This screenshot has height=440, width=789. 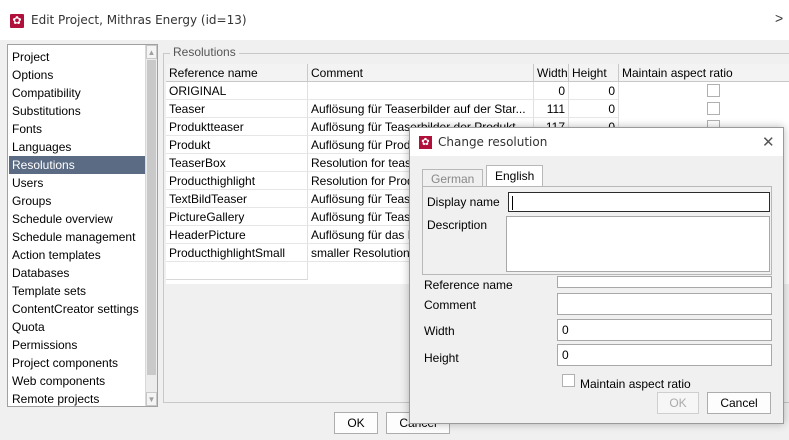 I want to click on nav-item-databases: Databases, so click(x=77, y=273).